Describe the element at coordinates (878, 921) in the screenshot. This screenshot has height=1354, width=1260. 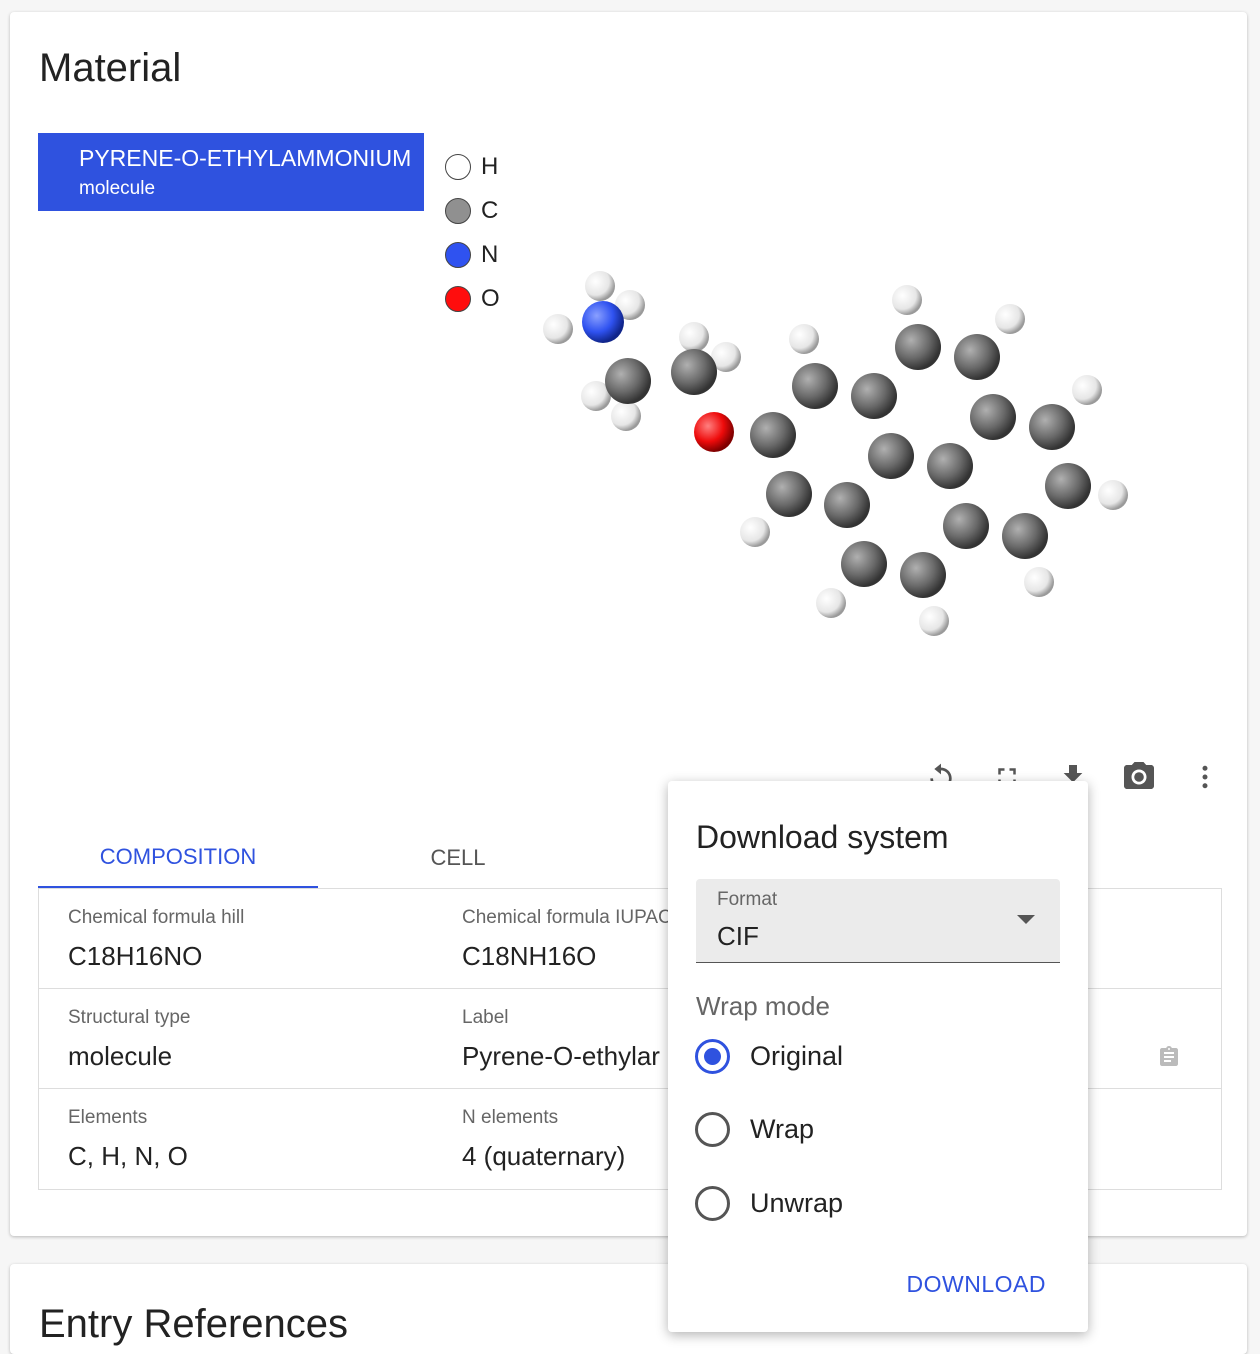
I see `format-select: Format CIF` at that location.